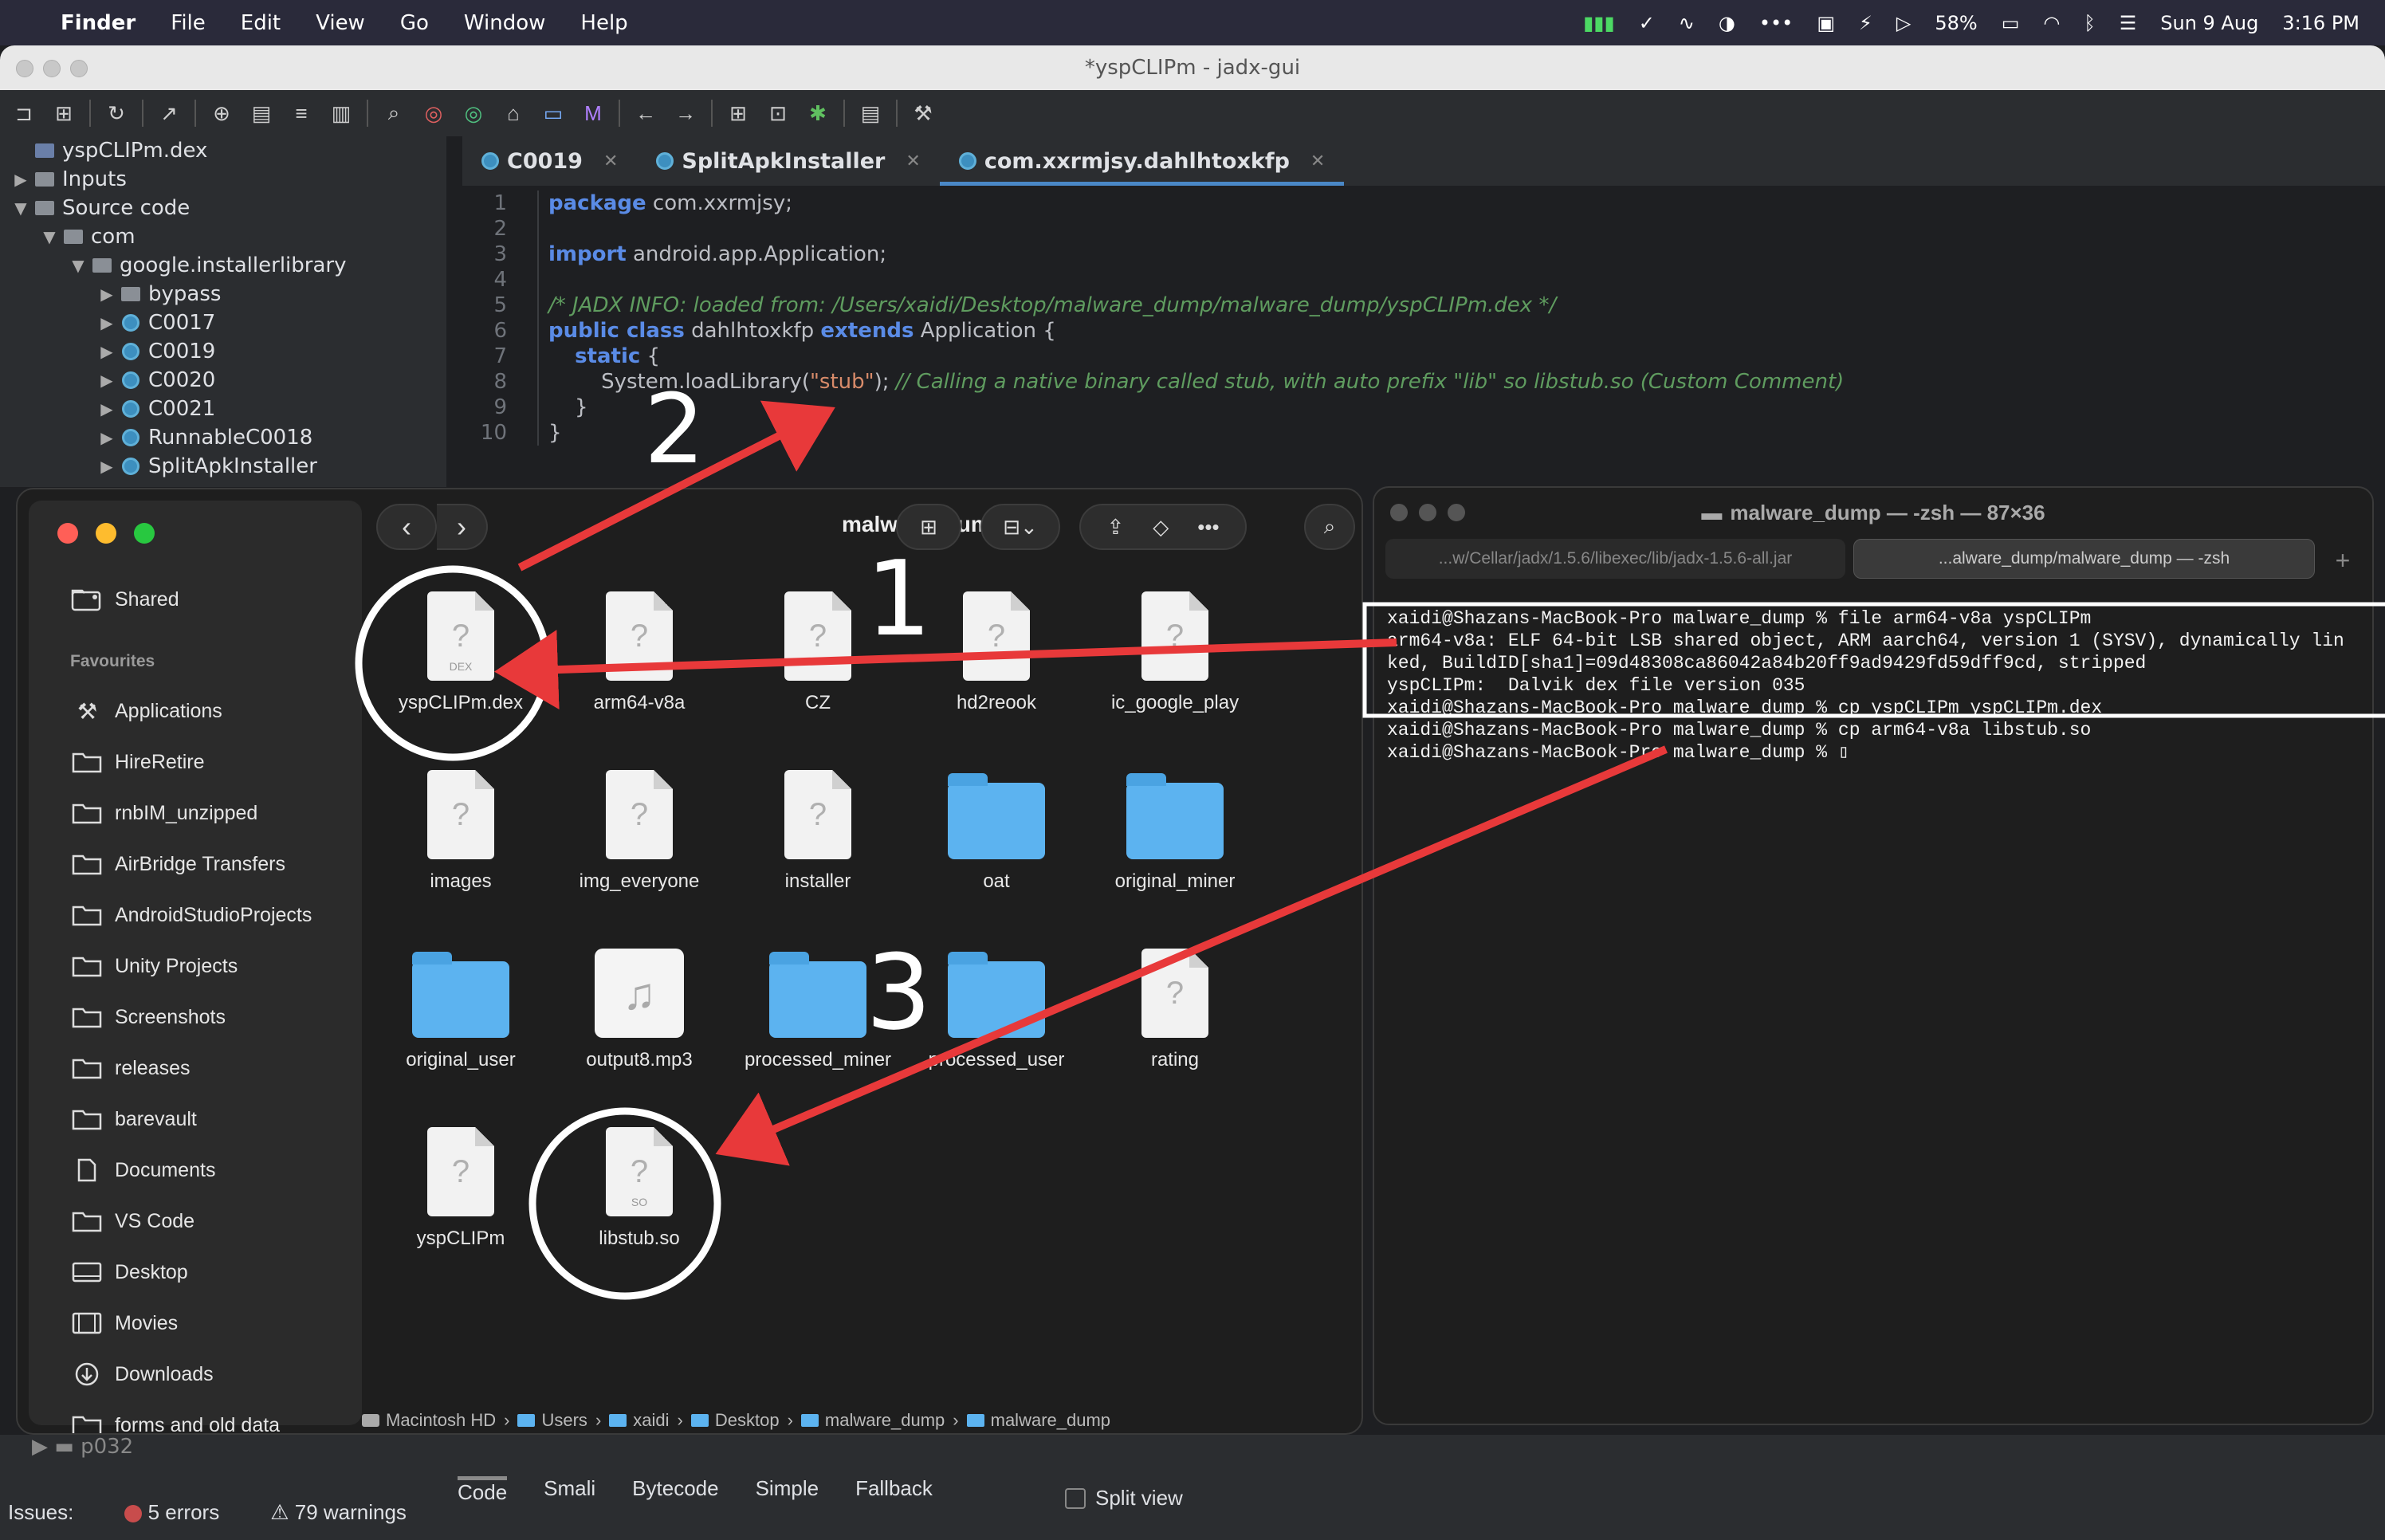 The width and height of the screenshot is (2385, 1540). Describe the element at coordinates (1175, 641) in the screenshot. I see `file-item: ? ic_google_play` at that location.